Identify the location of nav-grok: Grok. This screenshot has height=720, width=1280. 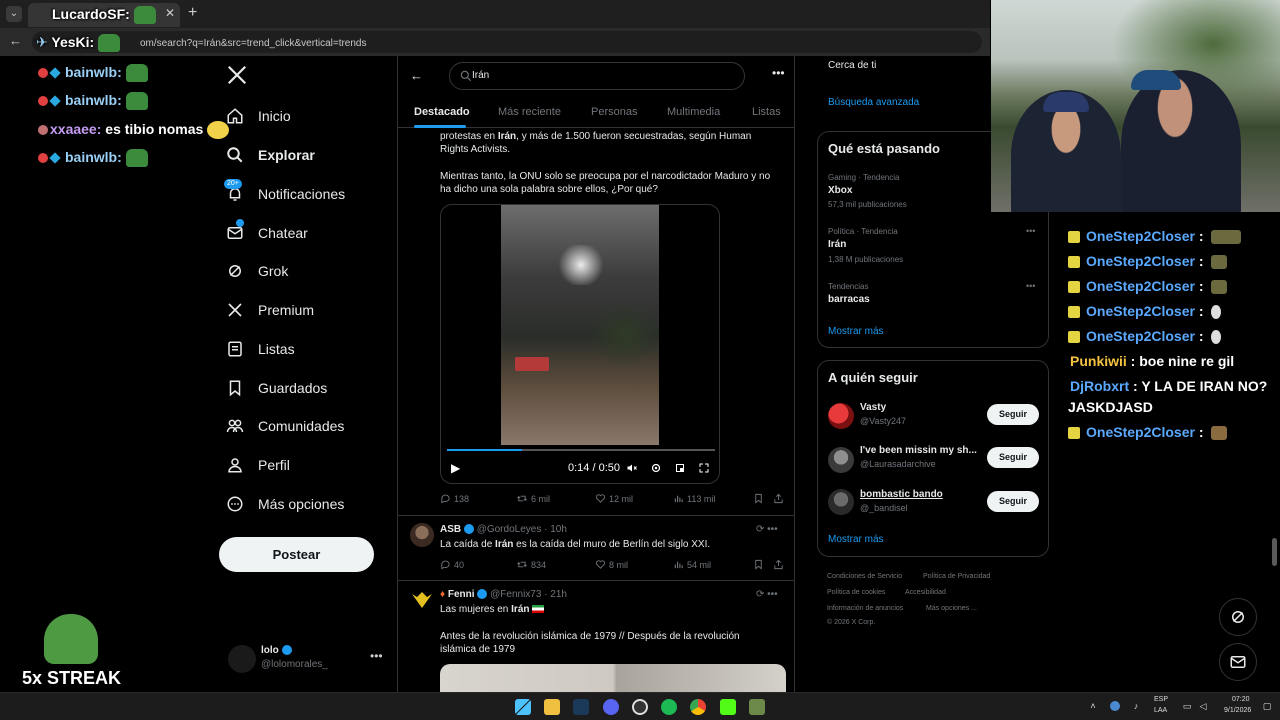
(256, 271).